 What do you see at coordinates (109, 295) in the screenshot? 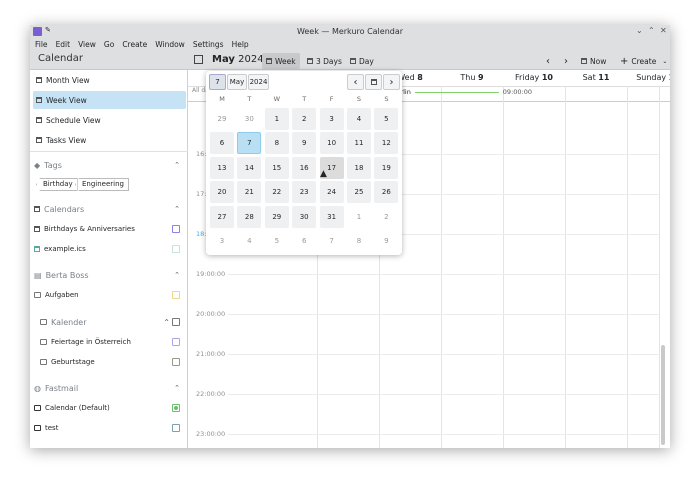
I see `calendar-aufgaben: Aufgaben` at bounding box center [109, 295].